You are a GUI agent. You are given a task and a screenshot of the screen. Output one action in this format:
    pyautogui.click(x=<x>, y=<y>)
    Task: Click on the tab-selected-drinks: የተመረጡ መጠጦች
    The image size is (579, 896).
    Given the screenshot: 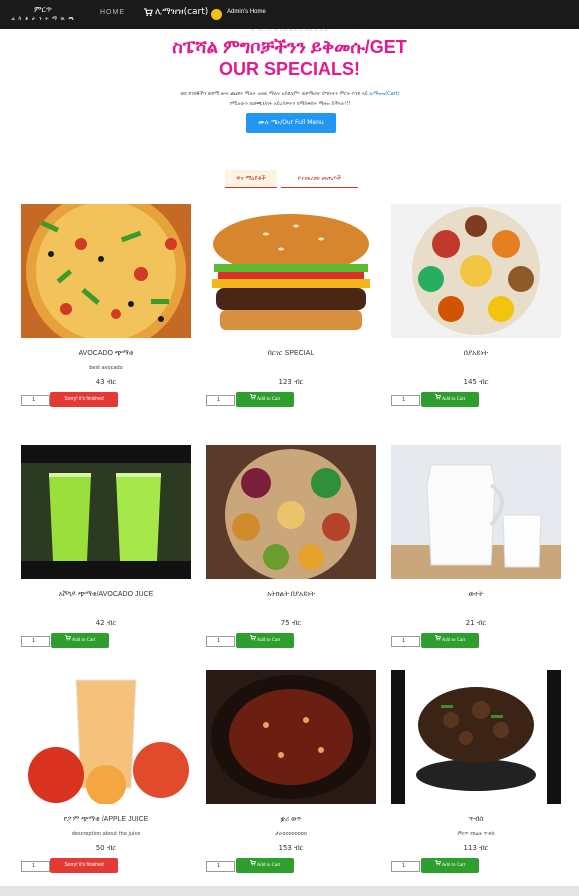 What is the action you would take?
    pyautogui.click(x=319, y=179)
    